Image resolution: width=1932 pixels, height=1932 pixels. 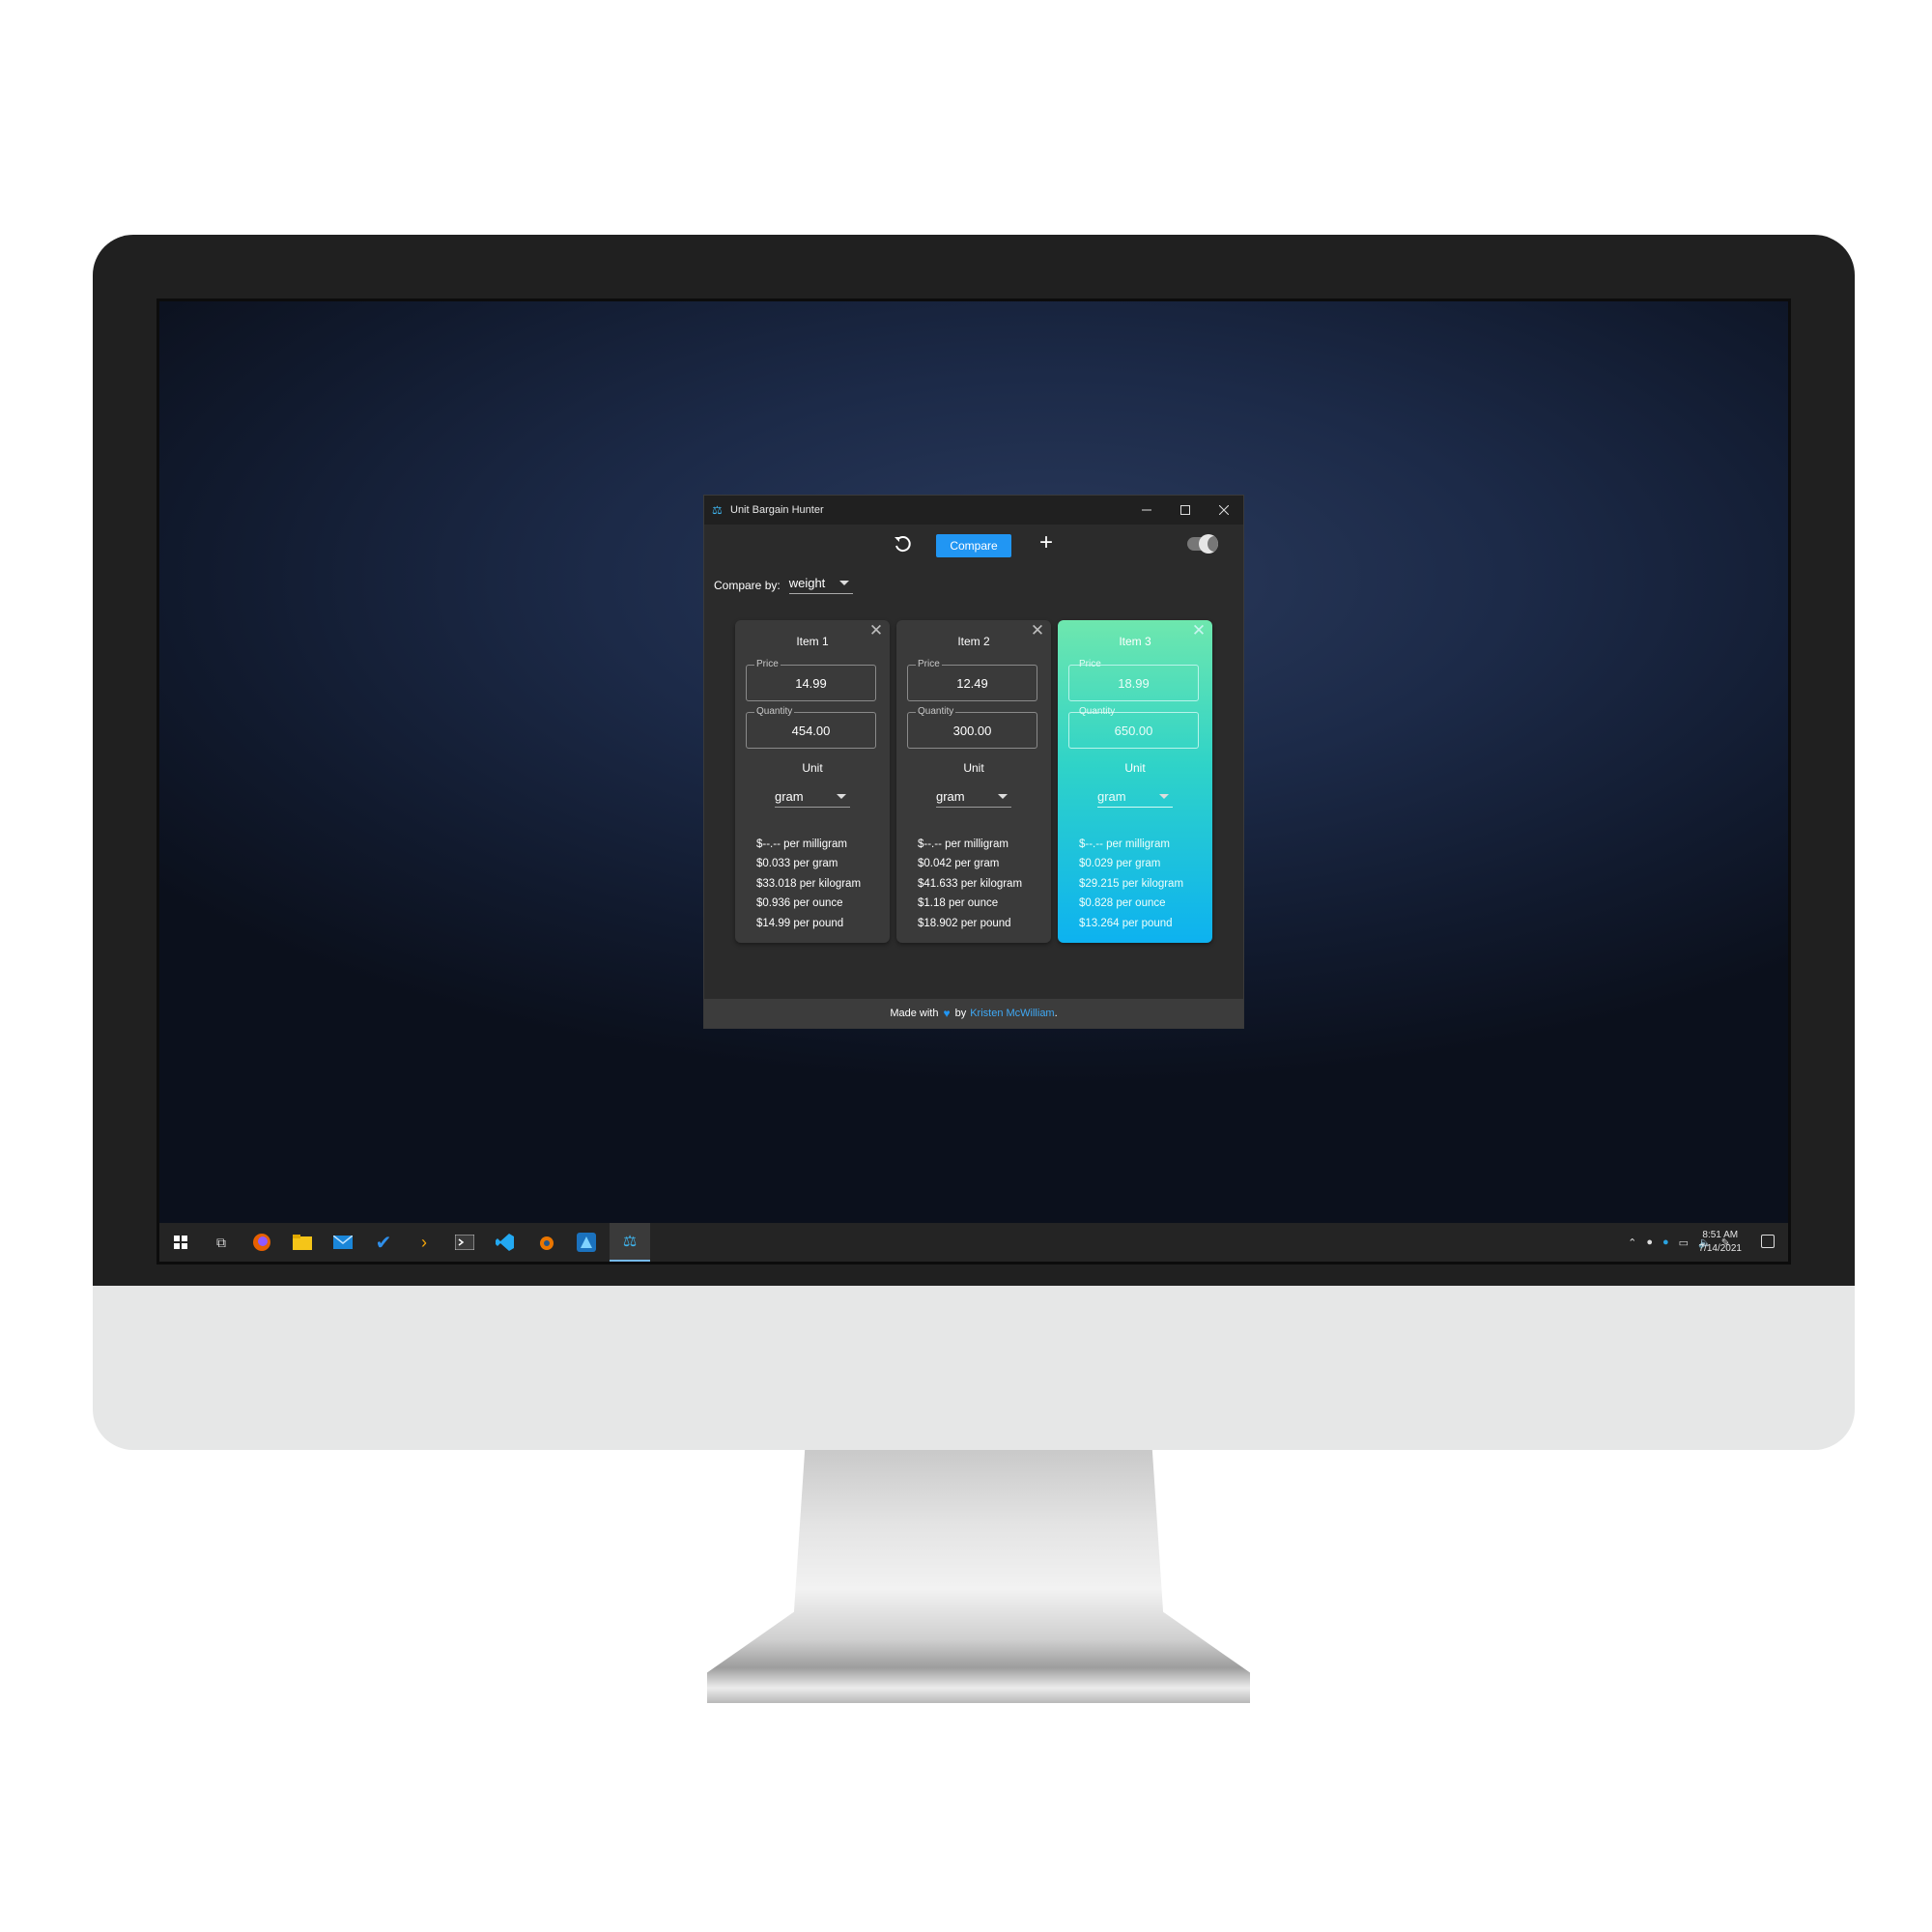 What do you see at coordinates (914, 1013) in the screenshot?
I see `footer-made-with: Made with` at bounding box center [914, 1013].